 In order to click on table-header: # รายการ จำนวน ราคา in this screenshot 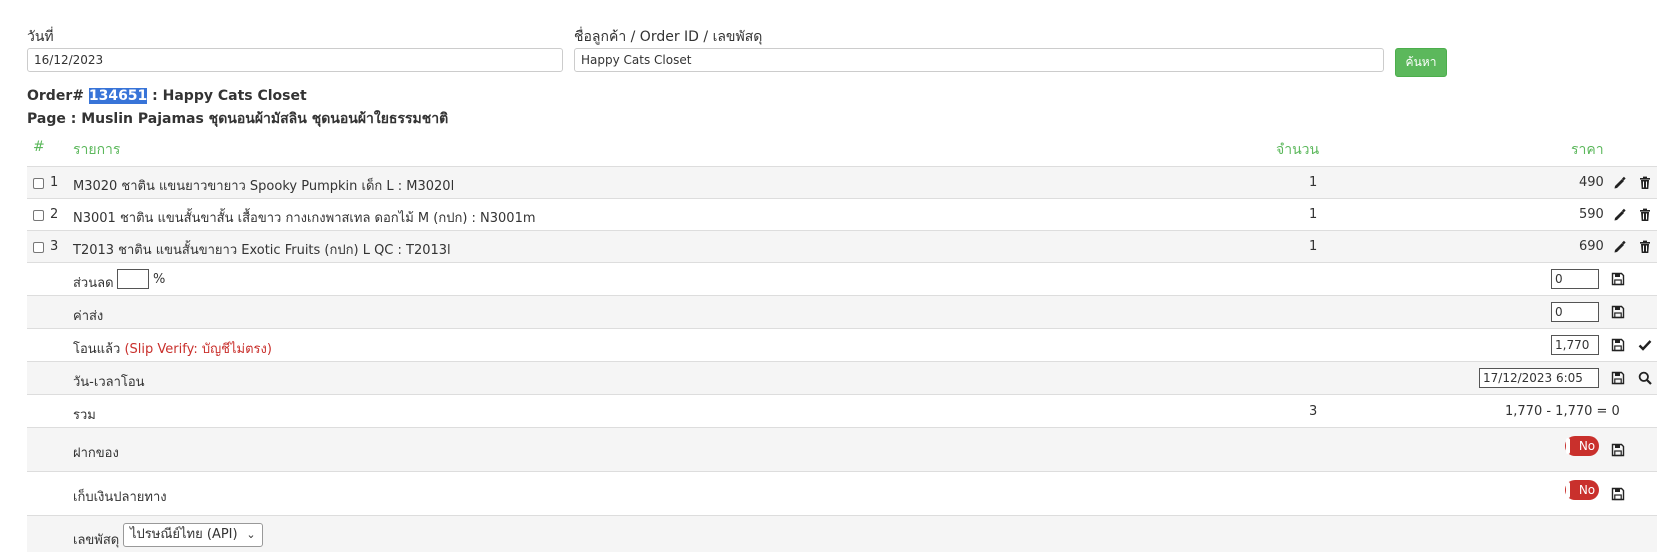, I will do `click(842, 150)`.